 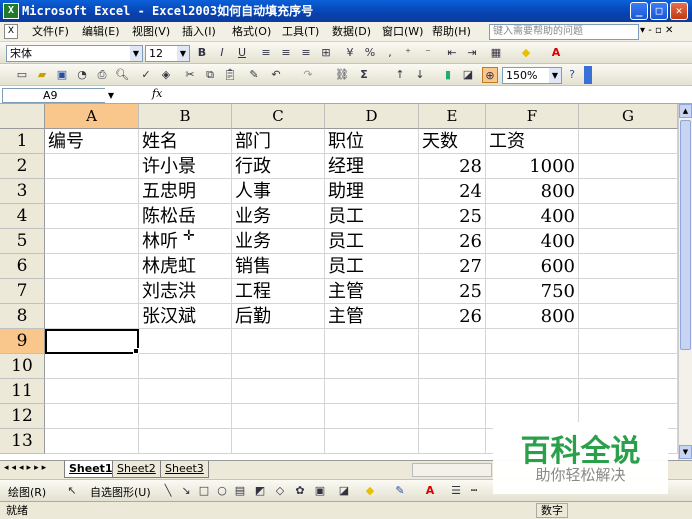 I want to click on research-icon: ◈, so click(x=166, y=75).